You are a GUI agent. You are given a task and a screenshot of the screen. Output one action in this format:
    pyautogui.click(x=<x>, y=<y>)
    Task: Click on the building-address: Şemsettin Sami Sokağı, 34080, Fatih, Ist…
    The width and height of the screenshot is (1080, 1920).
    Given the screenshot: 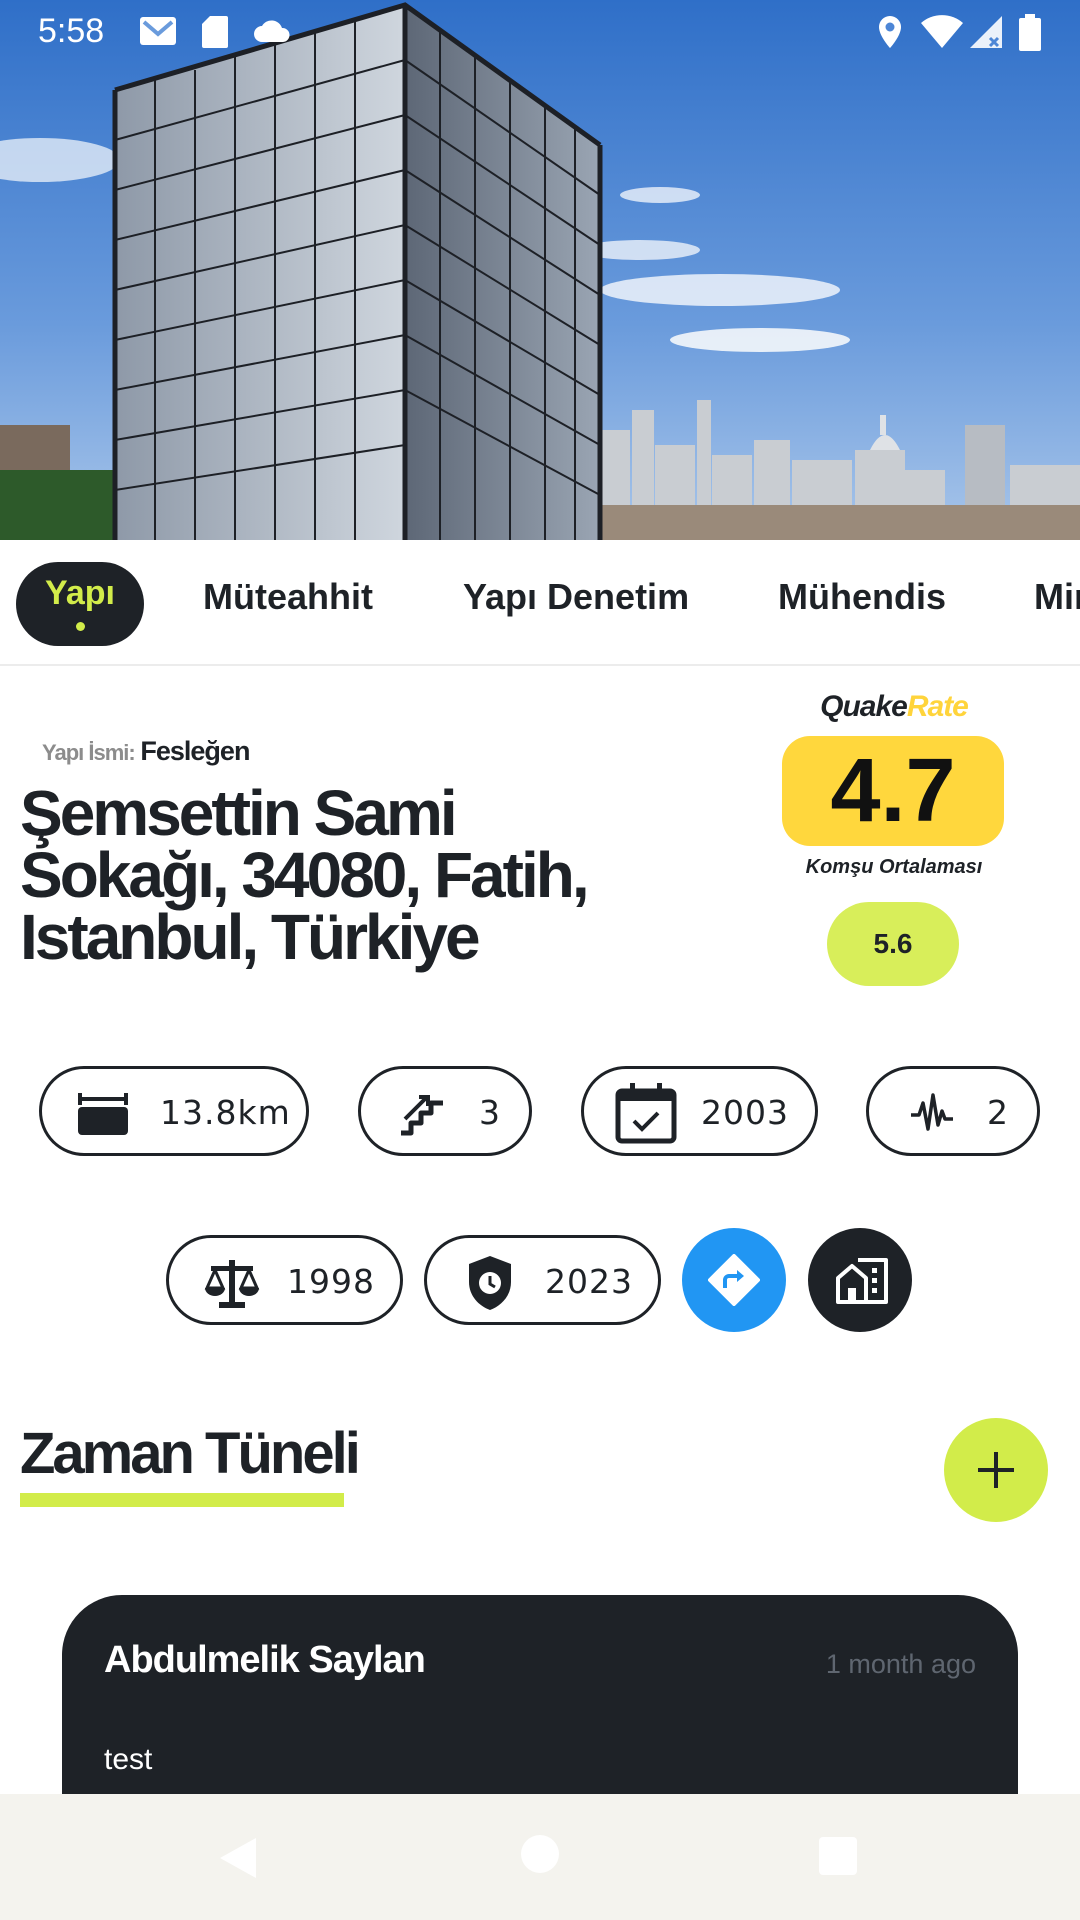 What is the action you would take?
    pyautogui.click(x=305, y=875)
    